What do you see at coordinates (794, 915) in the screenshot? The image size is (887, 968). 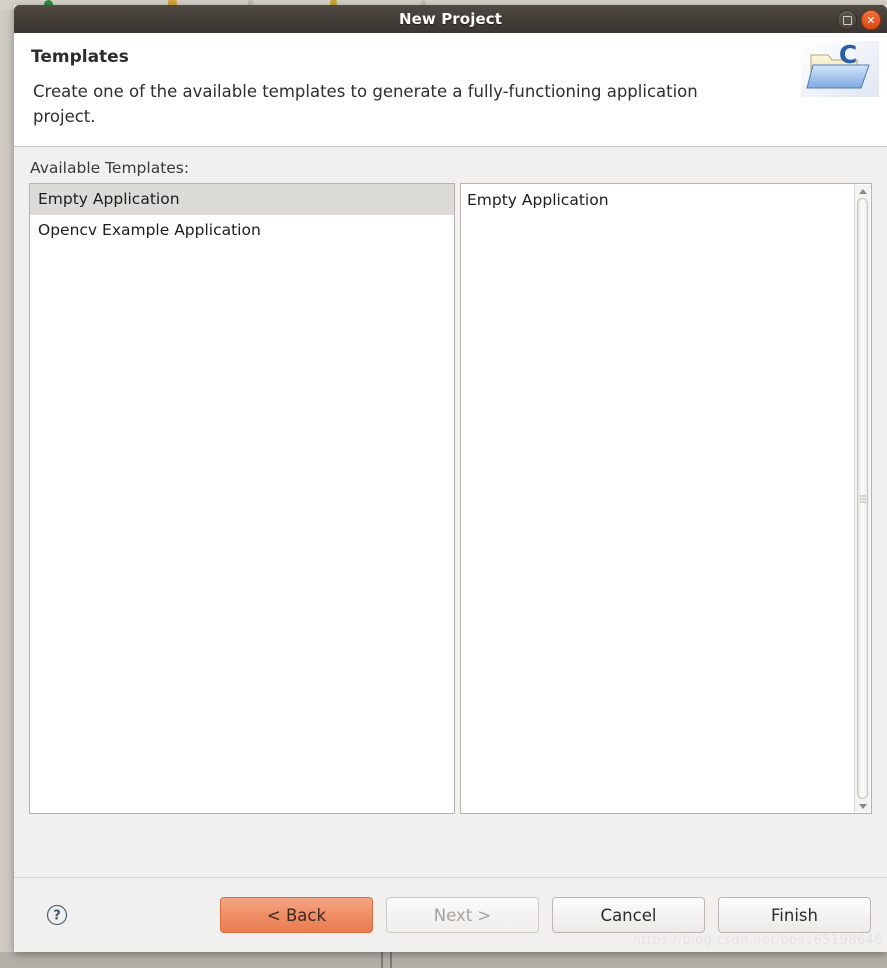 I see `finish-button: Finish` at bounding box center [794, 915].